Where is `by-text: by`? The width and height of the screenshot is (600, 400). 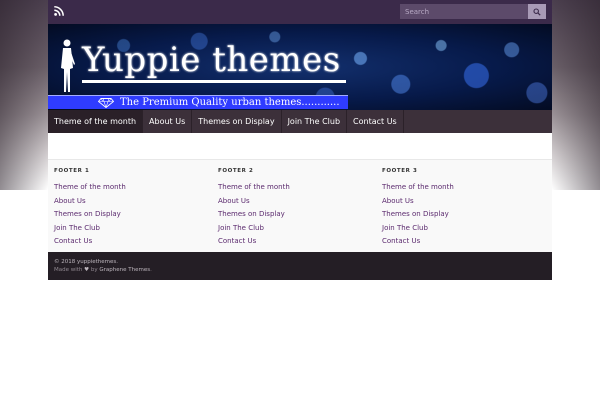
by-text: by is located at coordinates (94, 270).